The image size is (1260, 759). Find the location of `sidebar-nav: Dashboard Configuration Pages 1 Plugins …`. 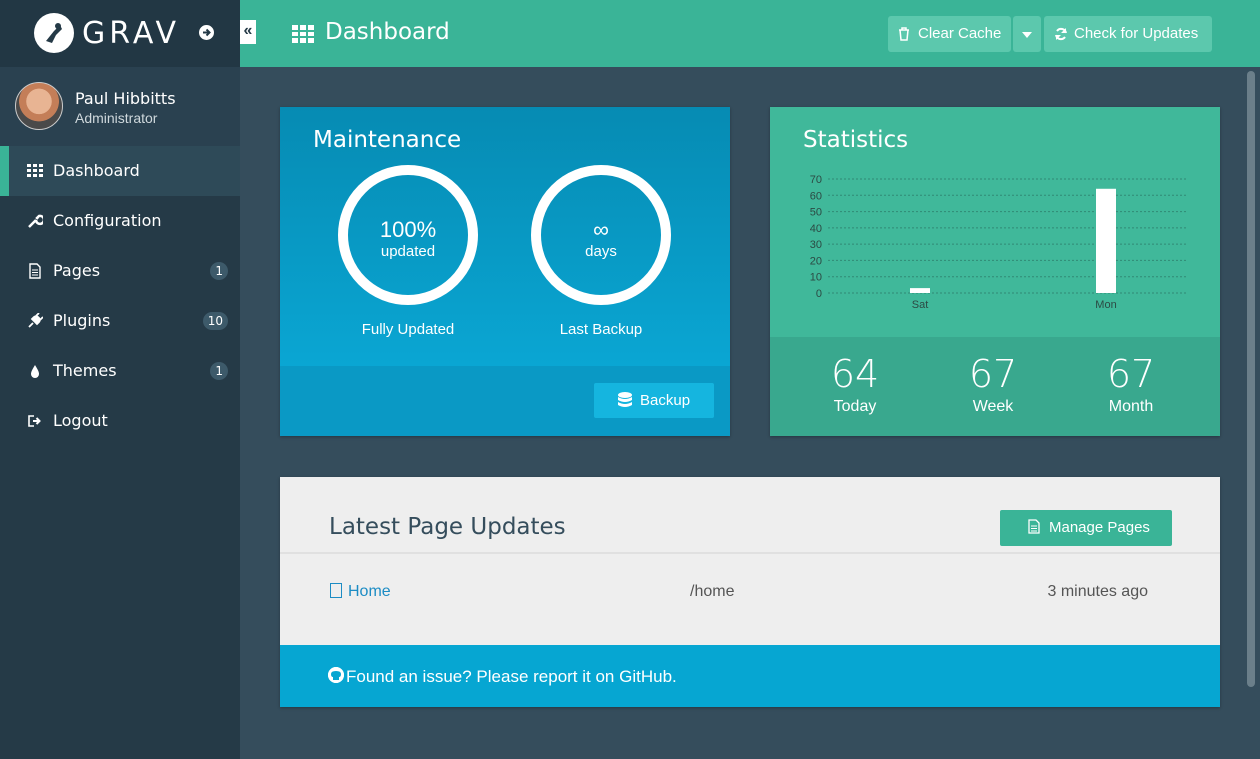

sidebar-nav: Dashboard Configuration Pages 1 Plugins … is located at coordinates (120, 296).